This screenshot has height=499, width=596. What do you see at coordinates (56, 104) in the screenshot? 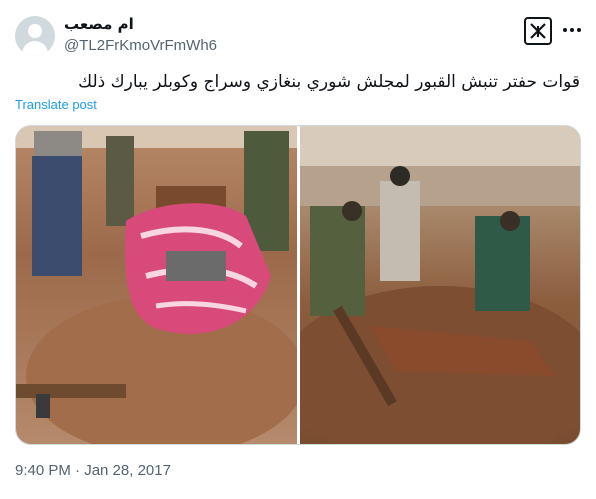
I see `translate-link: Translate post` at bounding box center [56, 104].